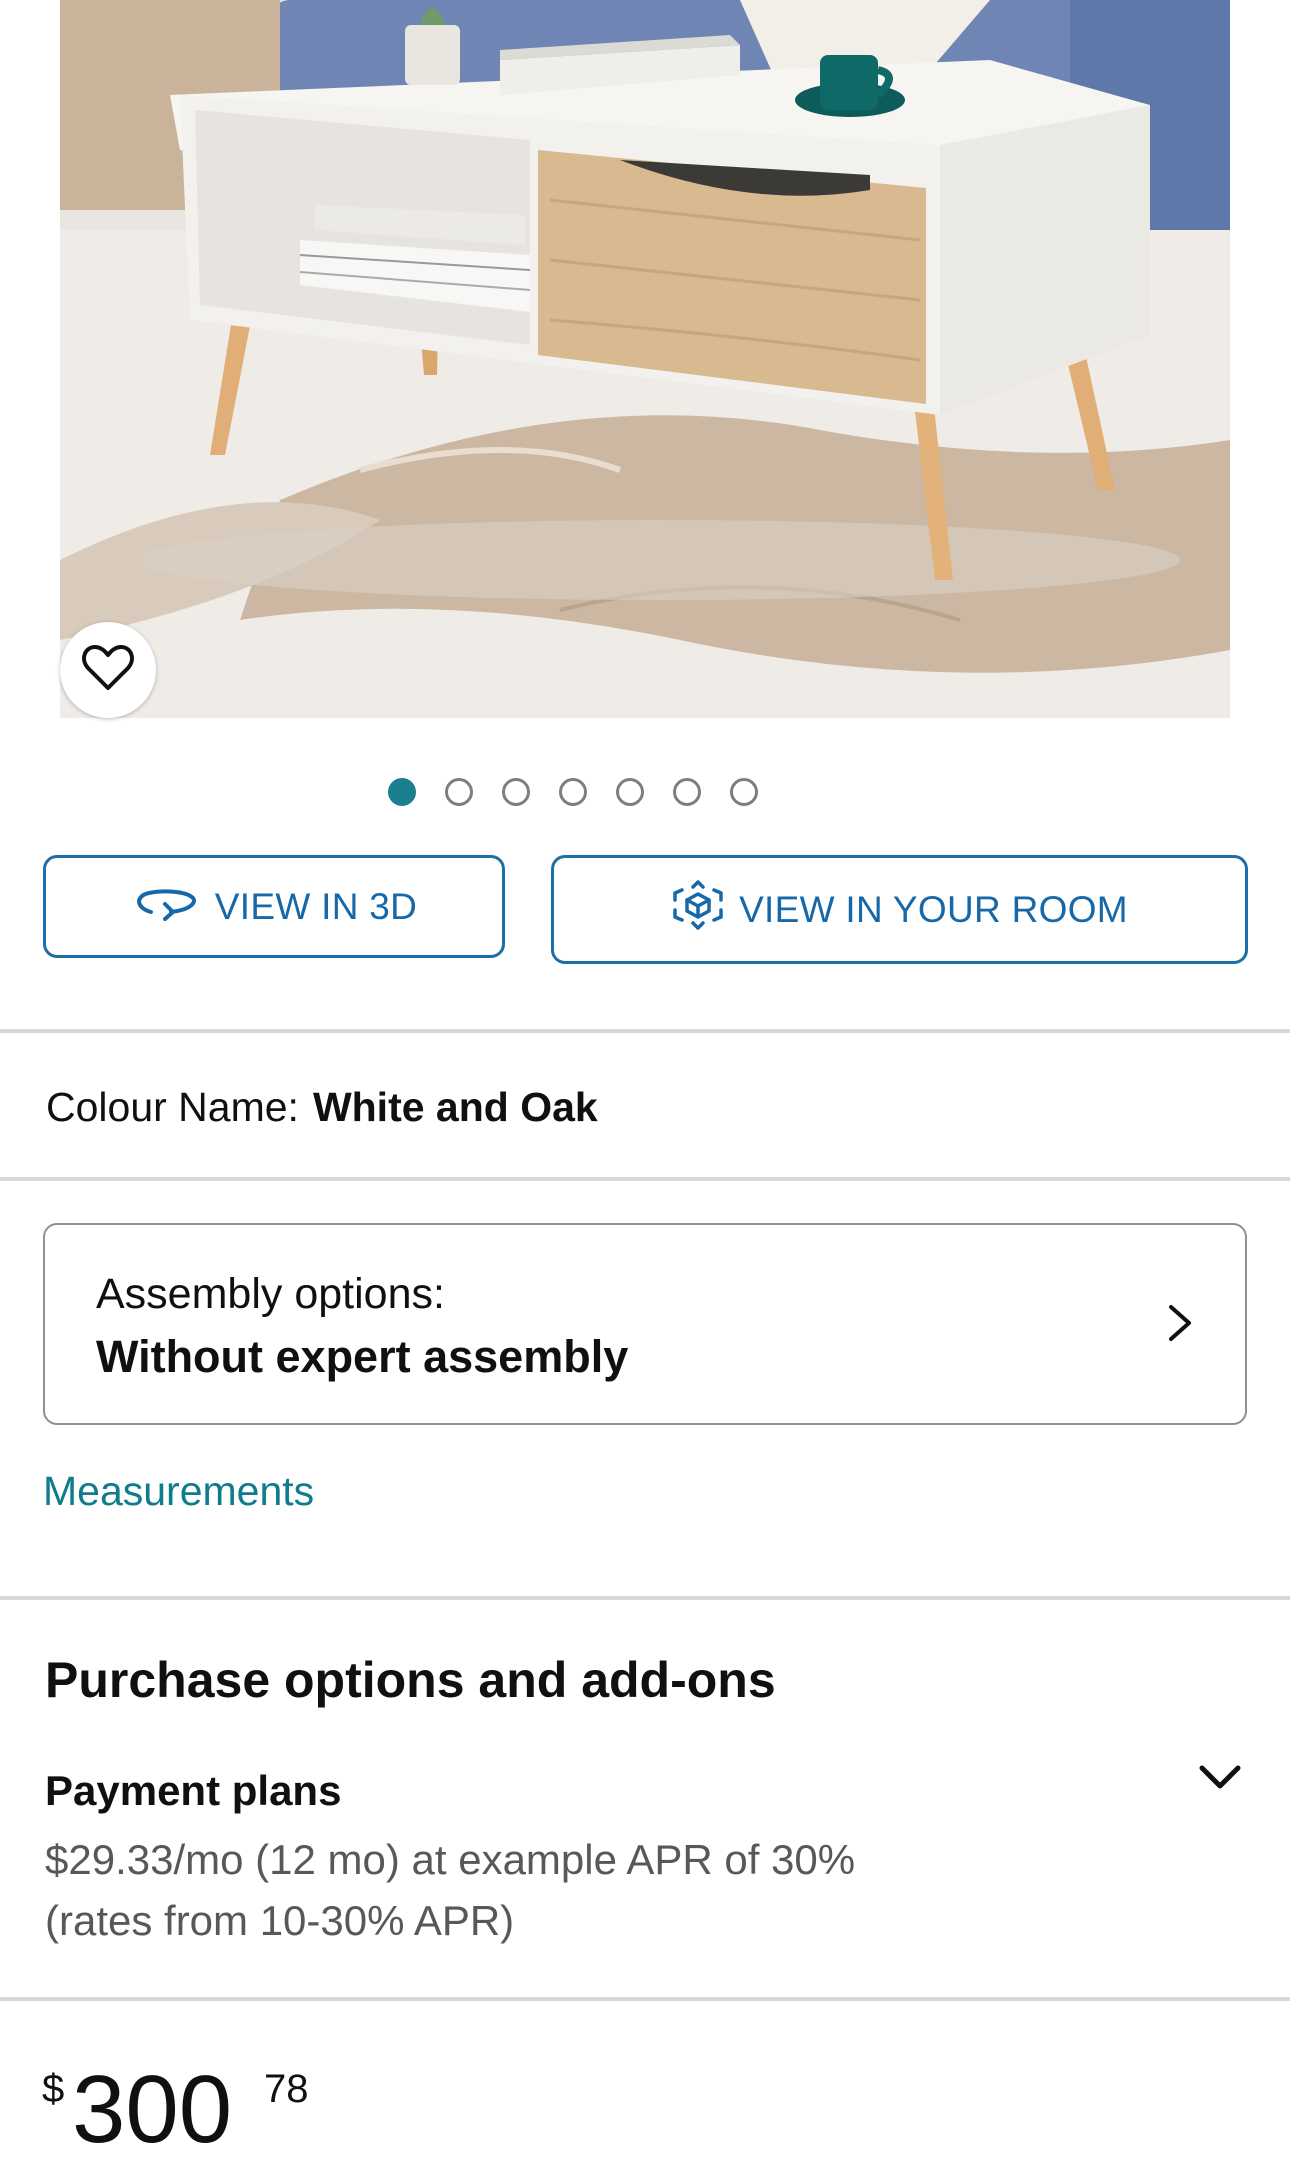 The image size is (1290, 2170). Describe the element at coordinates (178, 1491) in the screenshot. I see `measurements-link: Measurements` at that location.